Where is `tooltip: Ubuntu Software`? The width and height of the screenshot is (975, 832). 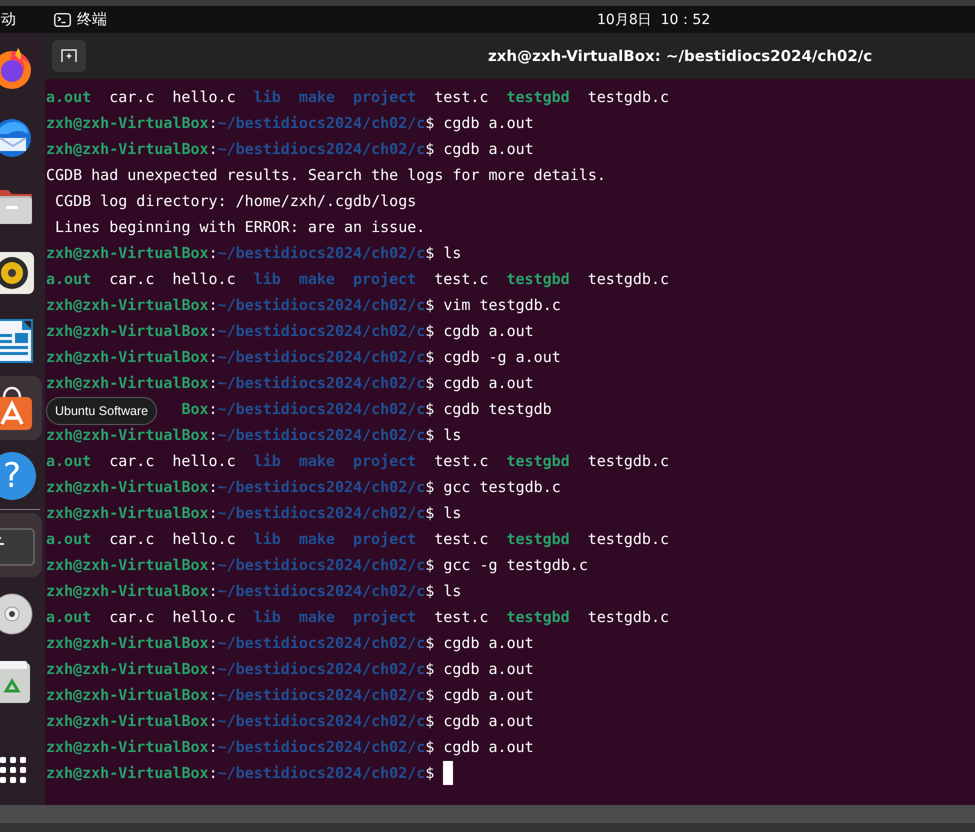 tooltip: Ubuntu Software is located at coordinates (102, 411).